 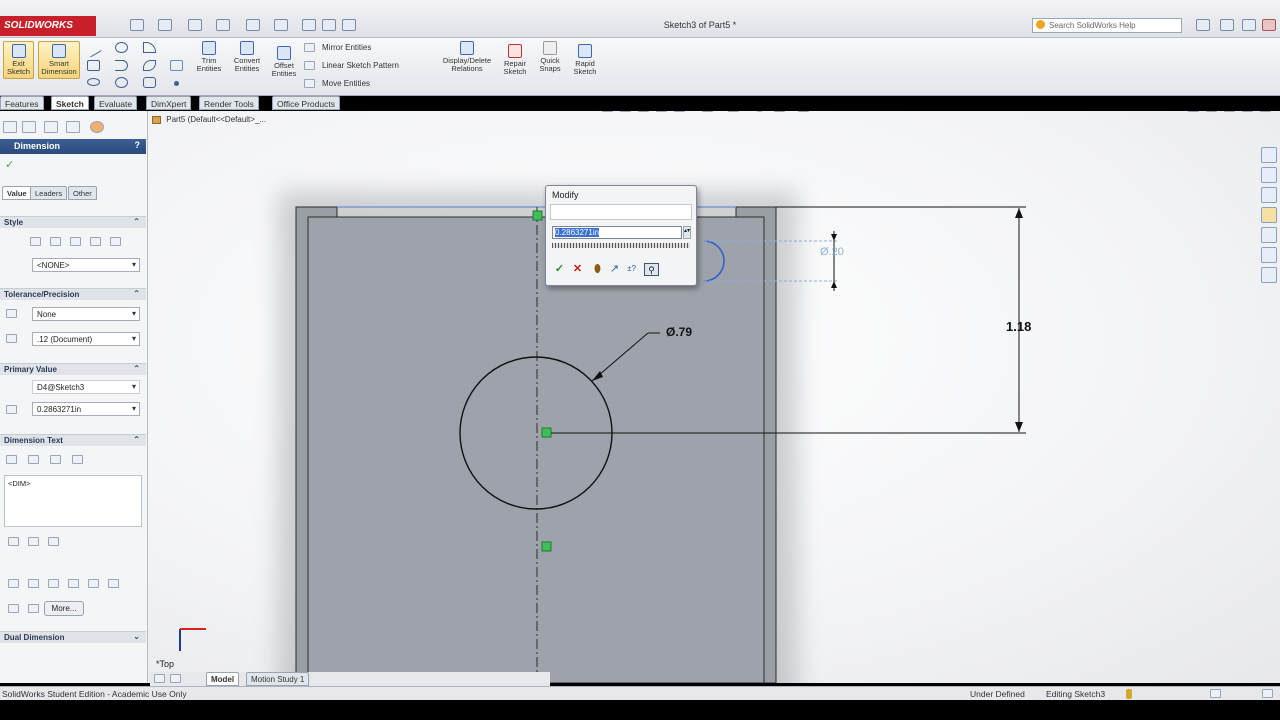 I want to click on save-icon, so click(x=195, y=25).